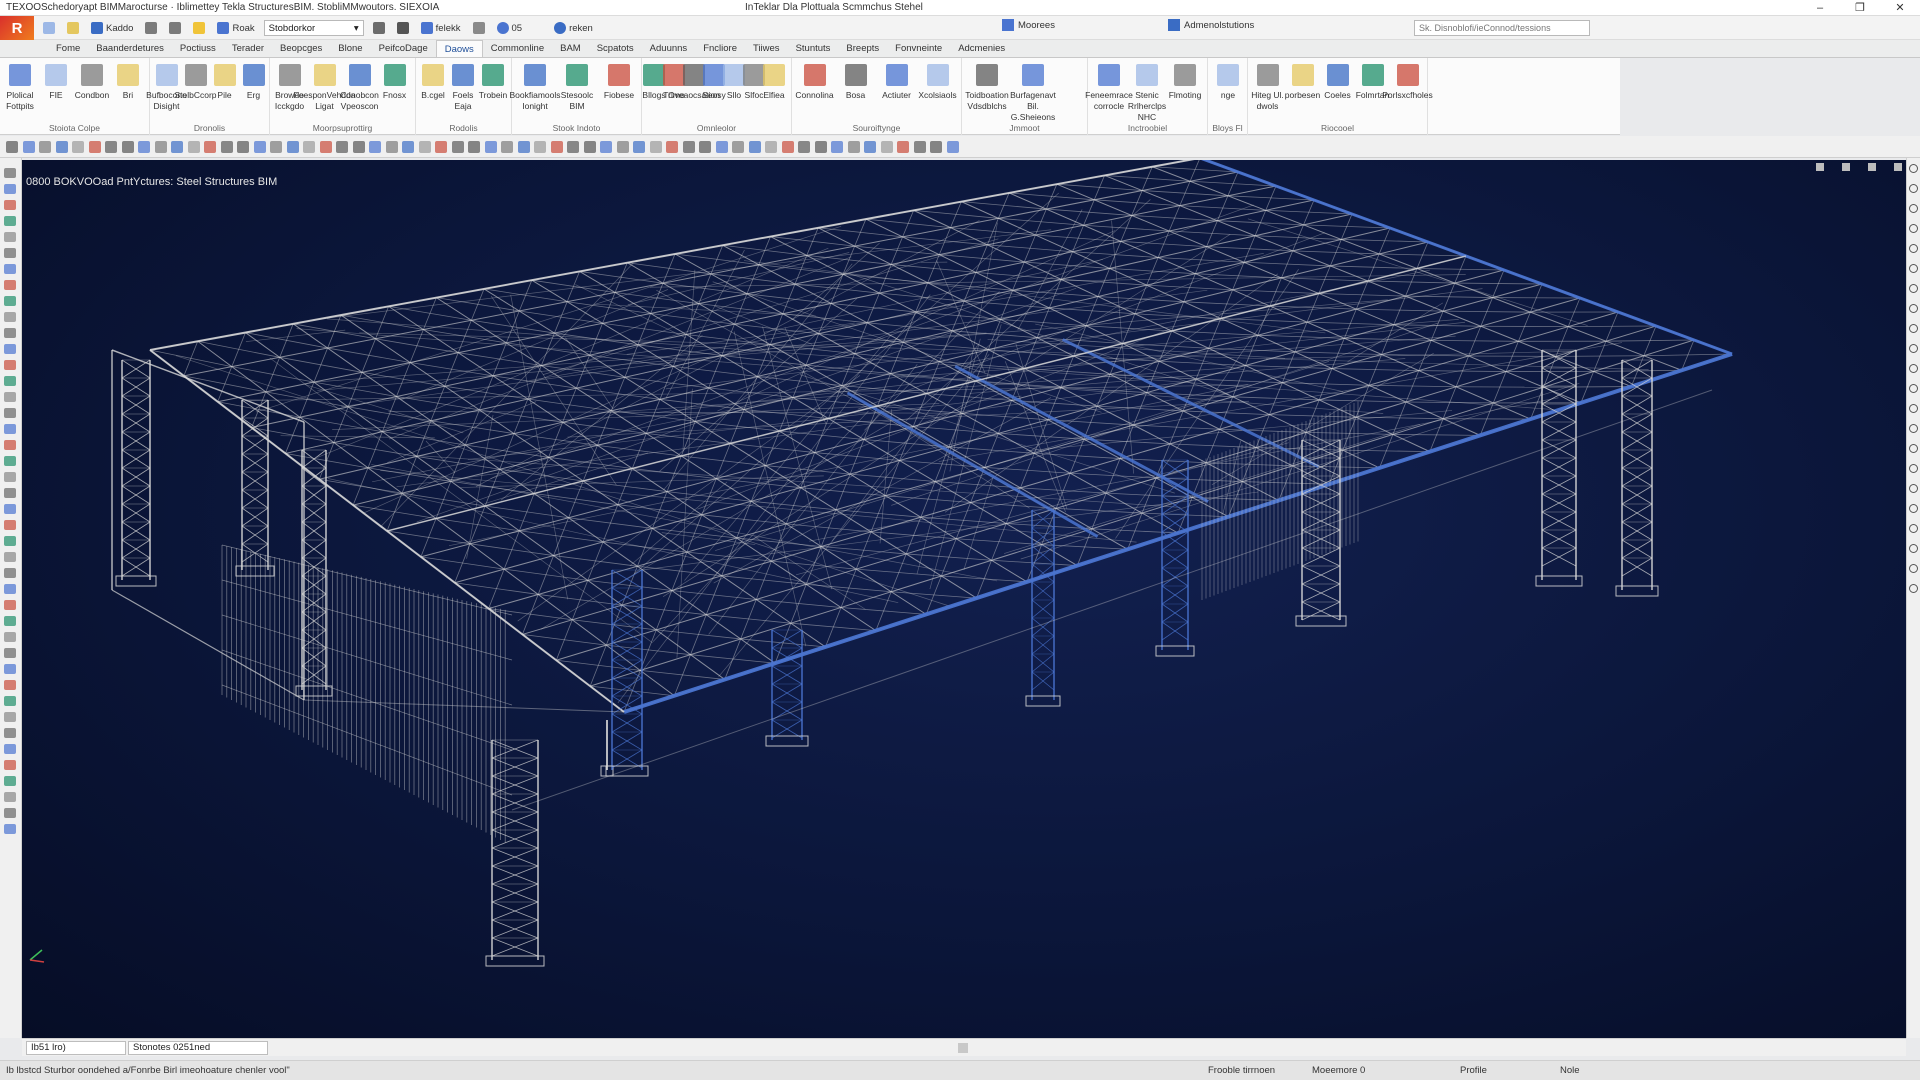 The image size is (1920, 1080). I want to click on ribbon-button-10-2: Coeles, so click(1337, 82).